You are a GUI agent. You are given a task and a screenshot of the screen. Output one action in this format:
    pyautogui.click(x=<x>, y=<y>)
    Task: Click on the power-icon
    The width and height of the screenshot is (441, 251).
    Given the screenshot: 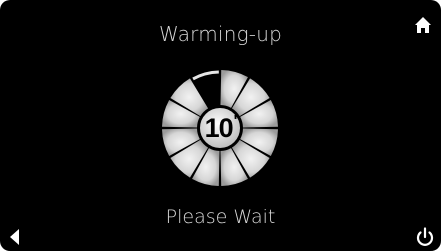 What is the action you would take?
    pyautogui.click(x=425, y=236)
    